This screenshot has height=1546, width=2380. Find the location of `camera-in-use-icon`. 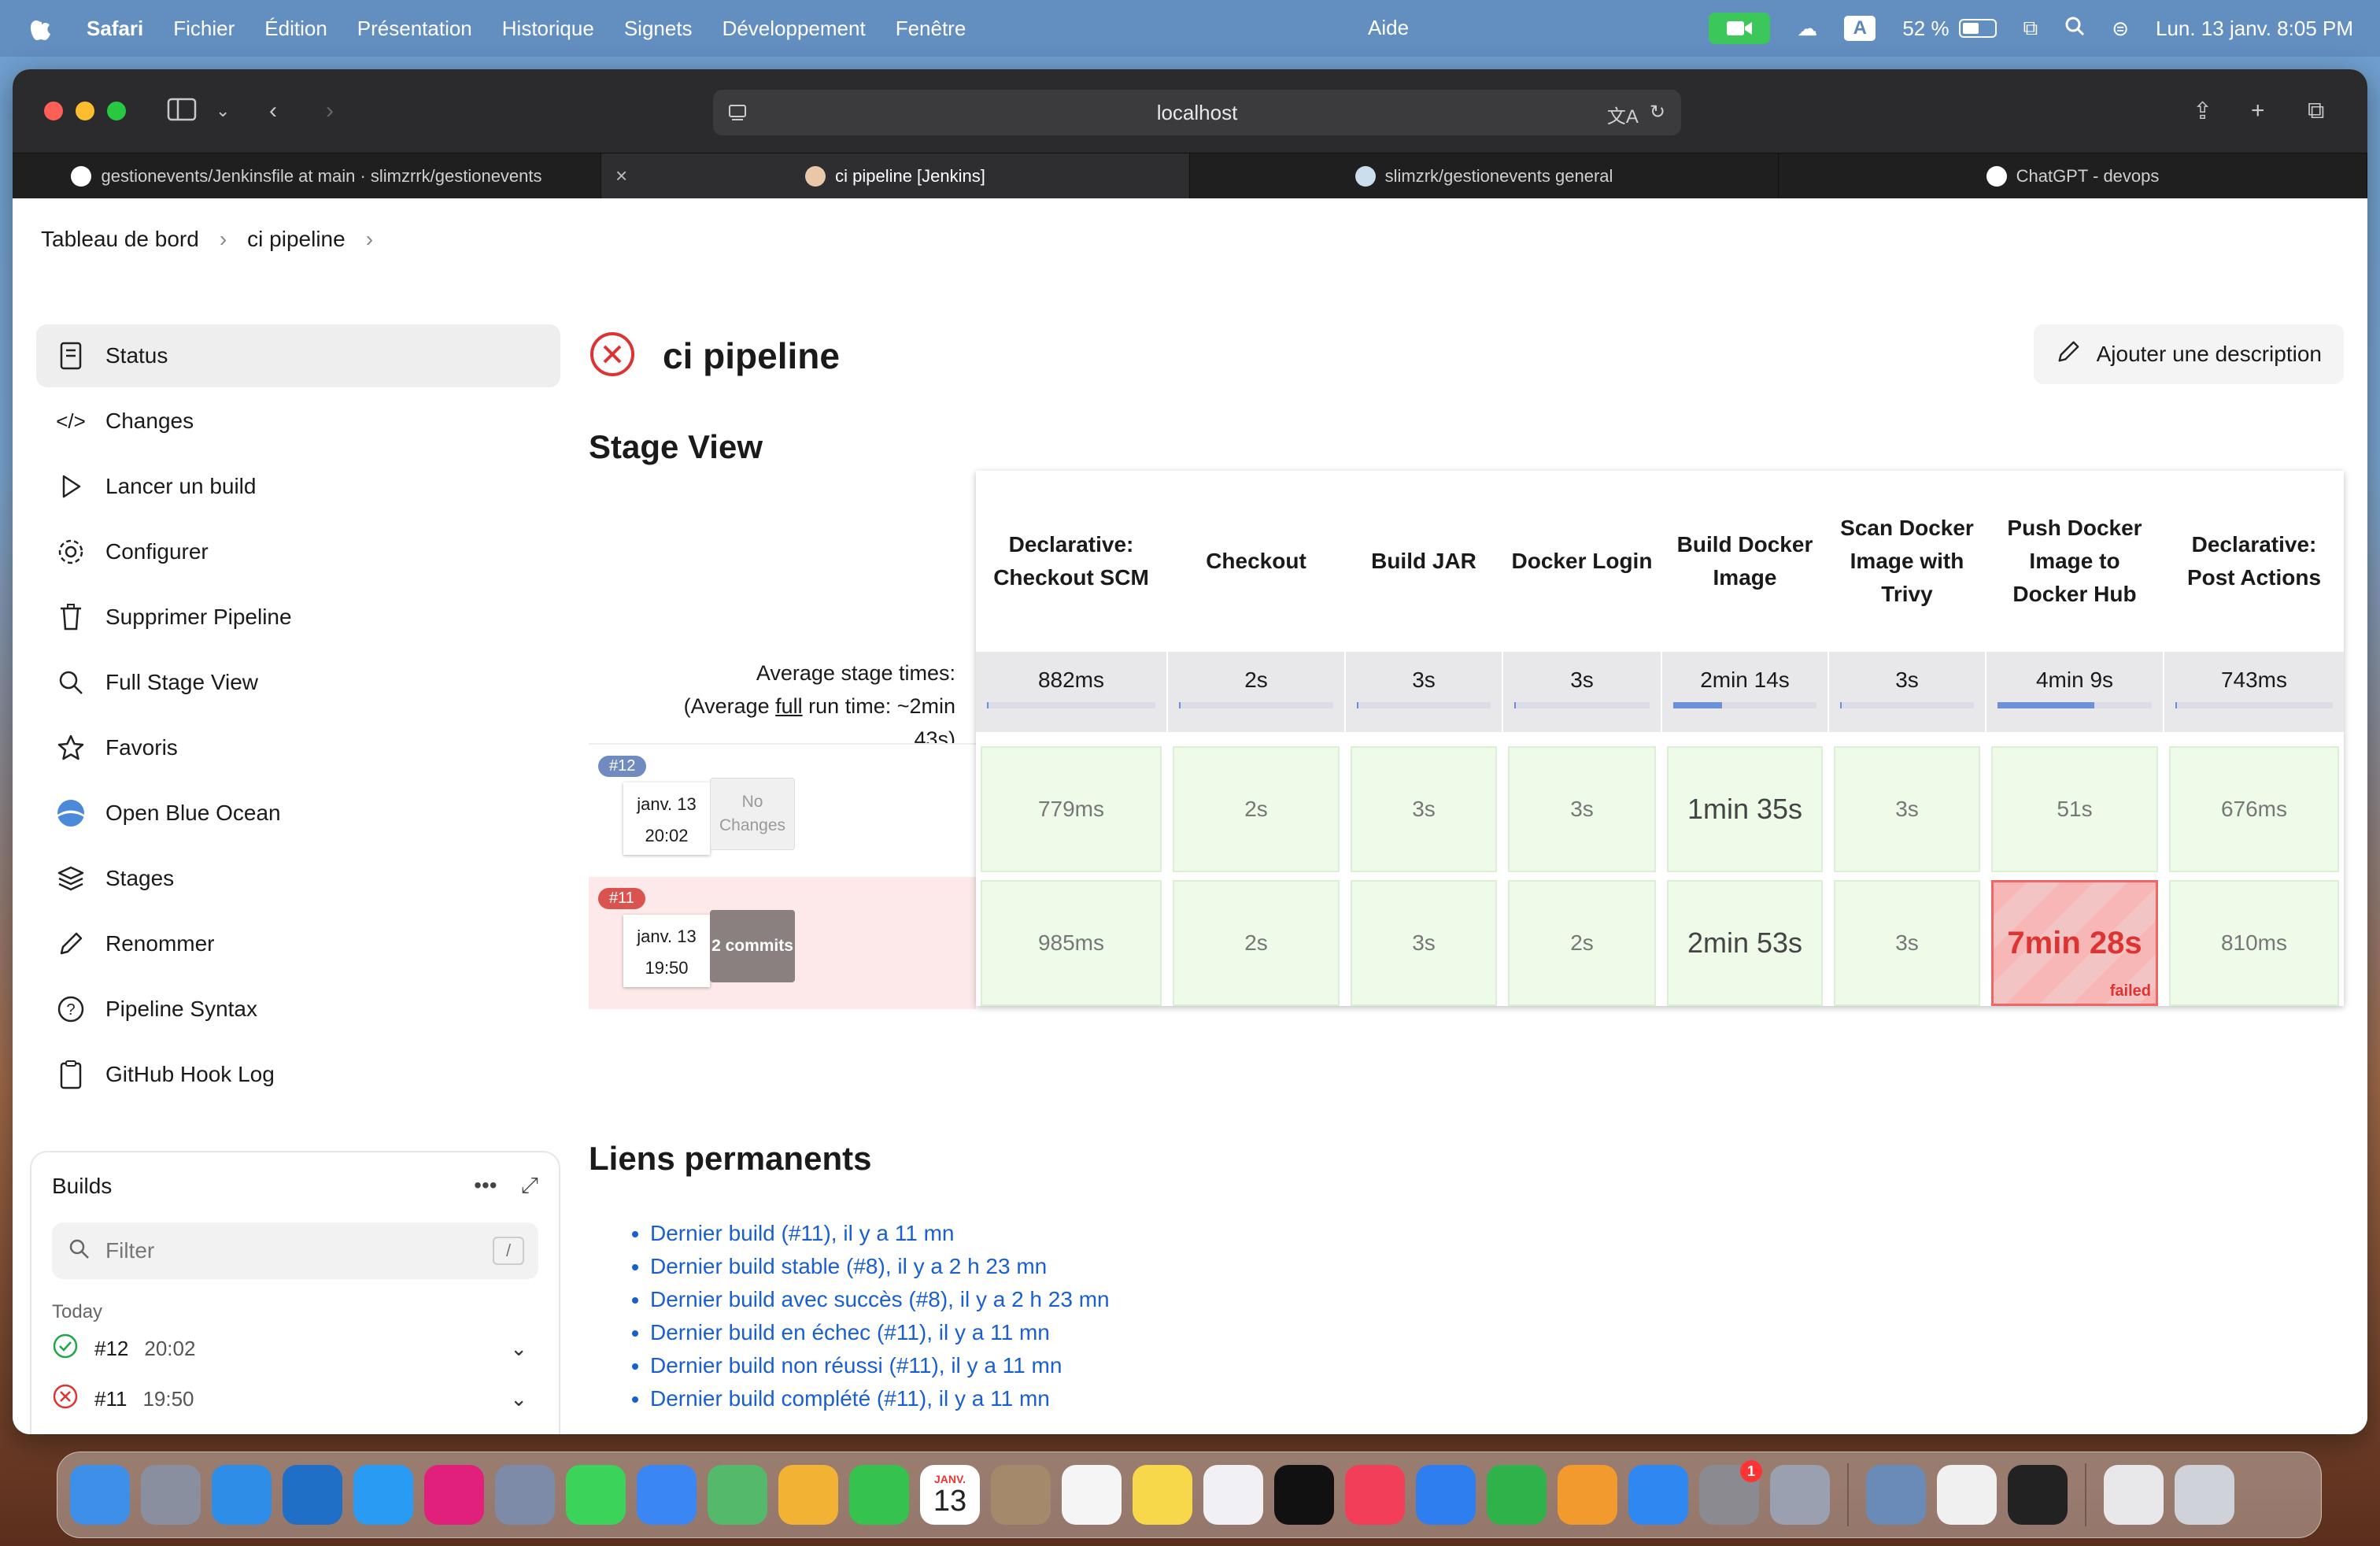

camera-in-use-icon is located at coordinates (1740, 28).